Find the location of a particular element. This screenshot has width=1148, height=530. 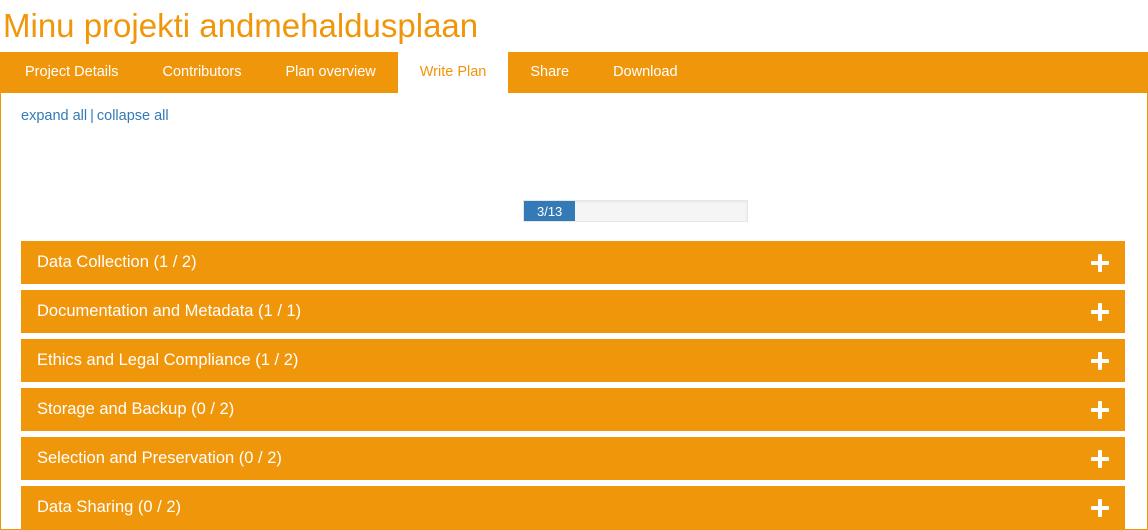

plan-progress-bar: 3/13 is located at coordinates (635, 211).